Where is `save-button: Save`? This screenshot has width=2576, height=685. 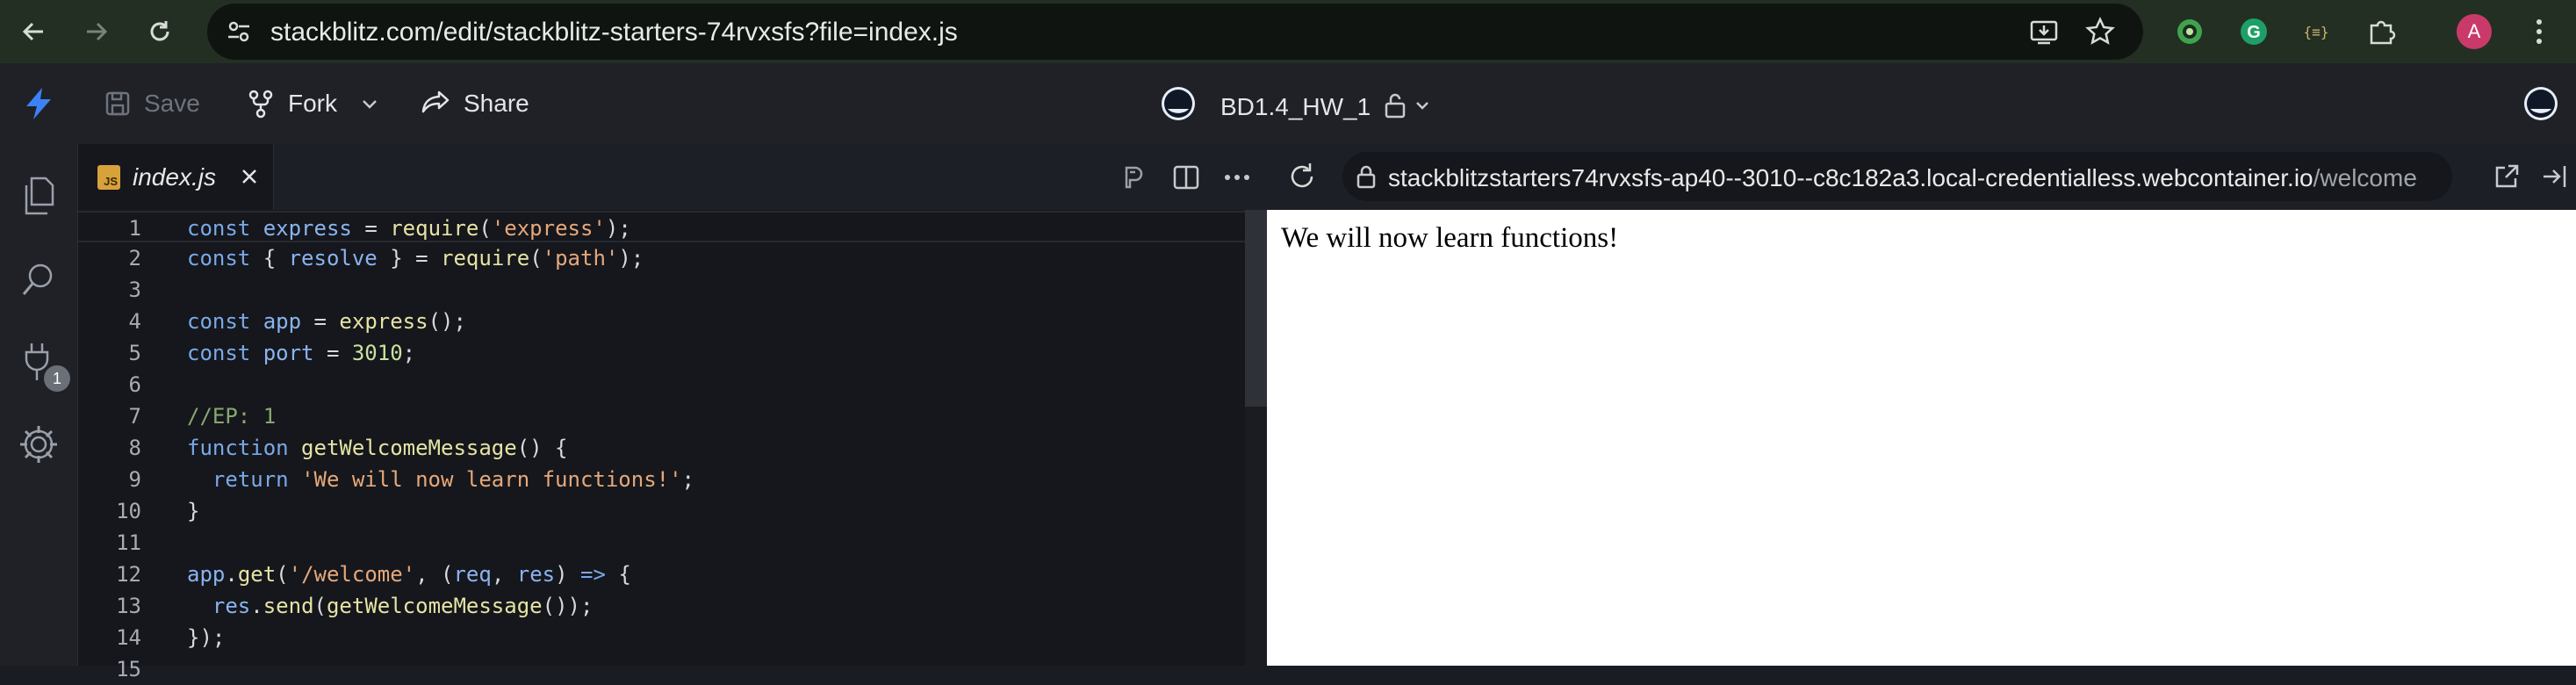
save-button: Save is located at coordinates (152, 103).